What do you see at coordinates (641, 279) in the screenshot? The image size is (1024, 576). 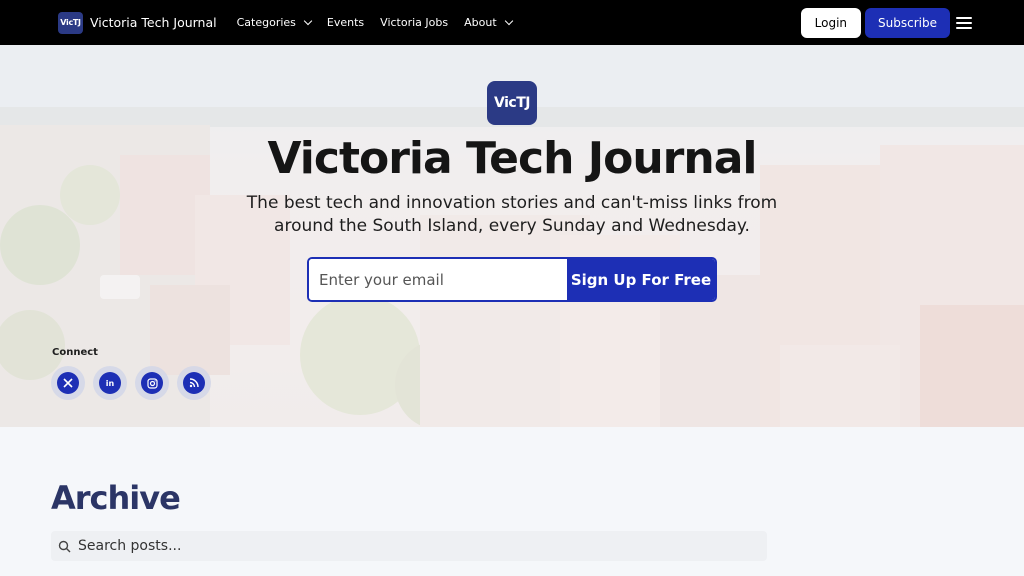 I see `signup-button: Sign Up For Free` at bounding box center [641, 279].